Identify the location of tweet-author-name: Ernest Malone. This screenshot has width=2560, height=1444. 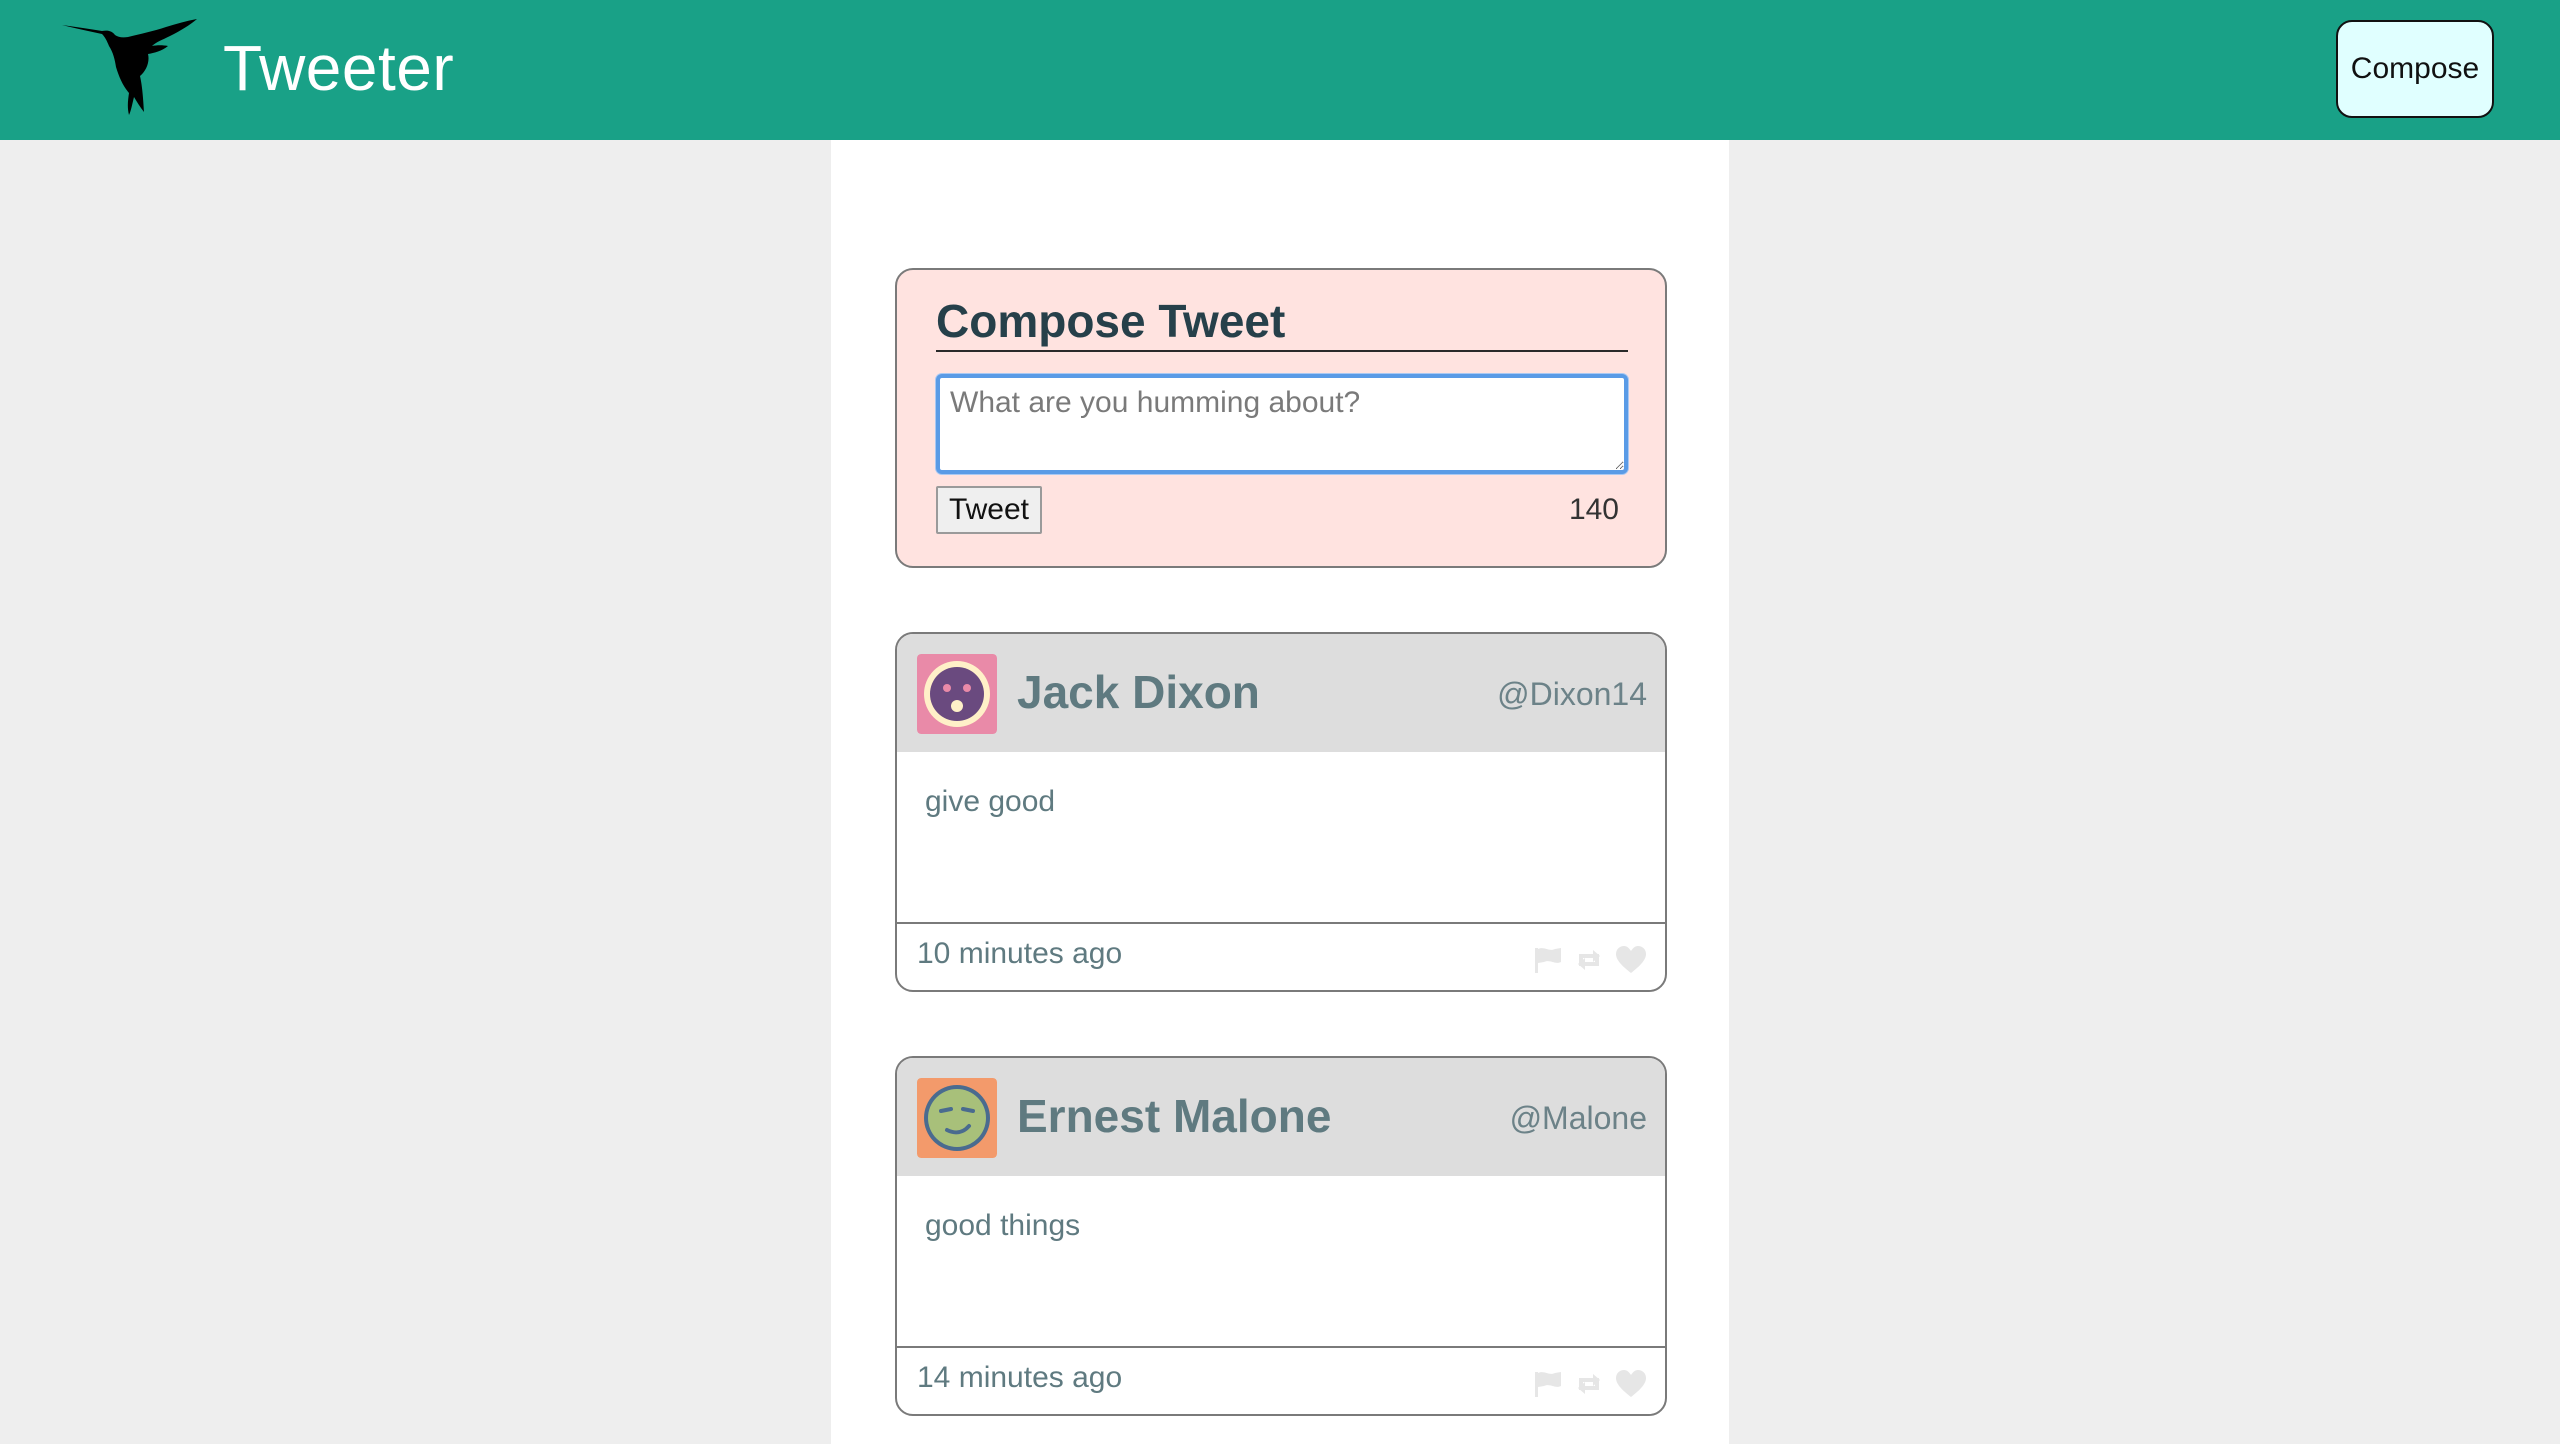
(1174, 1116).